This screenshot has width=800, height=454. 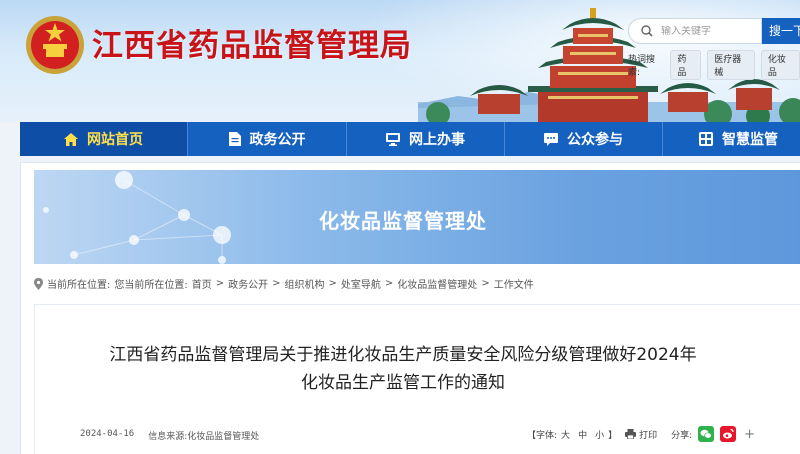 What do you see at coordinates (437, 283) in the screenshot?
I see `breadcrumb-cosmetics-department: 化妆品监督管理处` at bounding box center [437, 283].